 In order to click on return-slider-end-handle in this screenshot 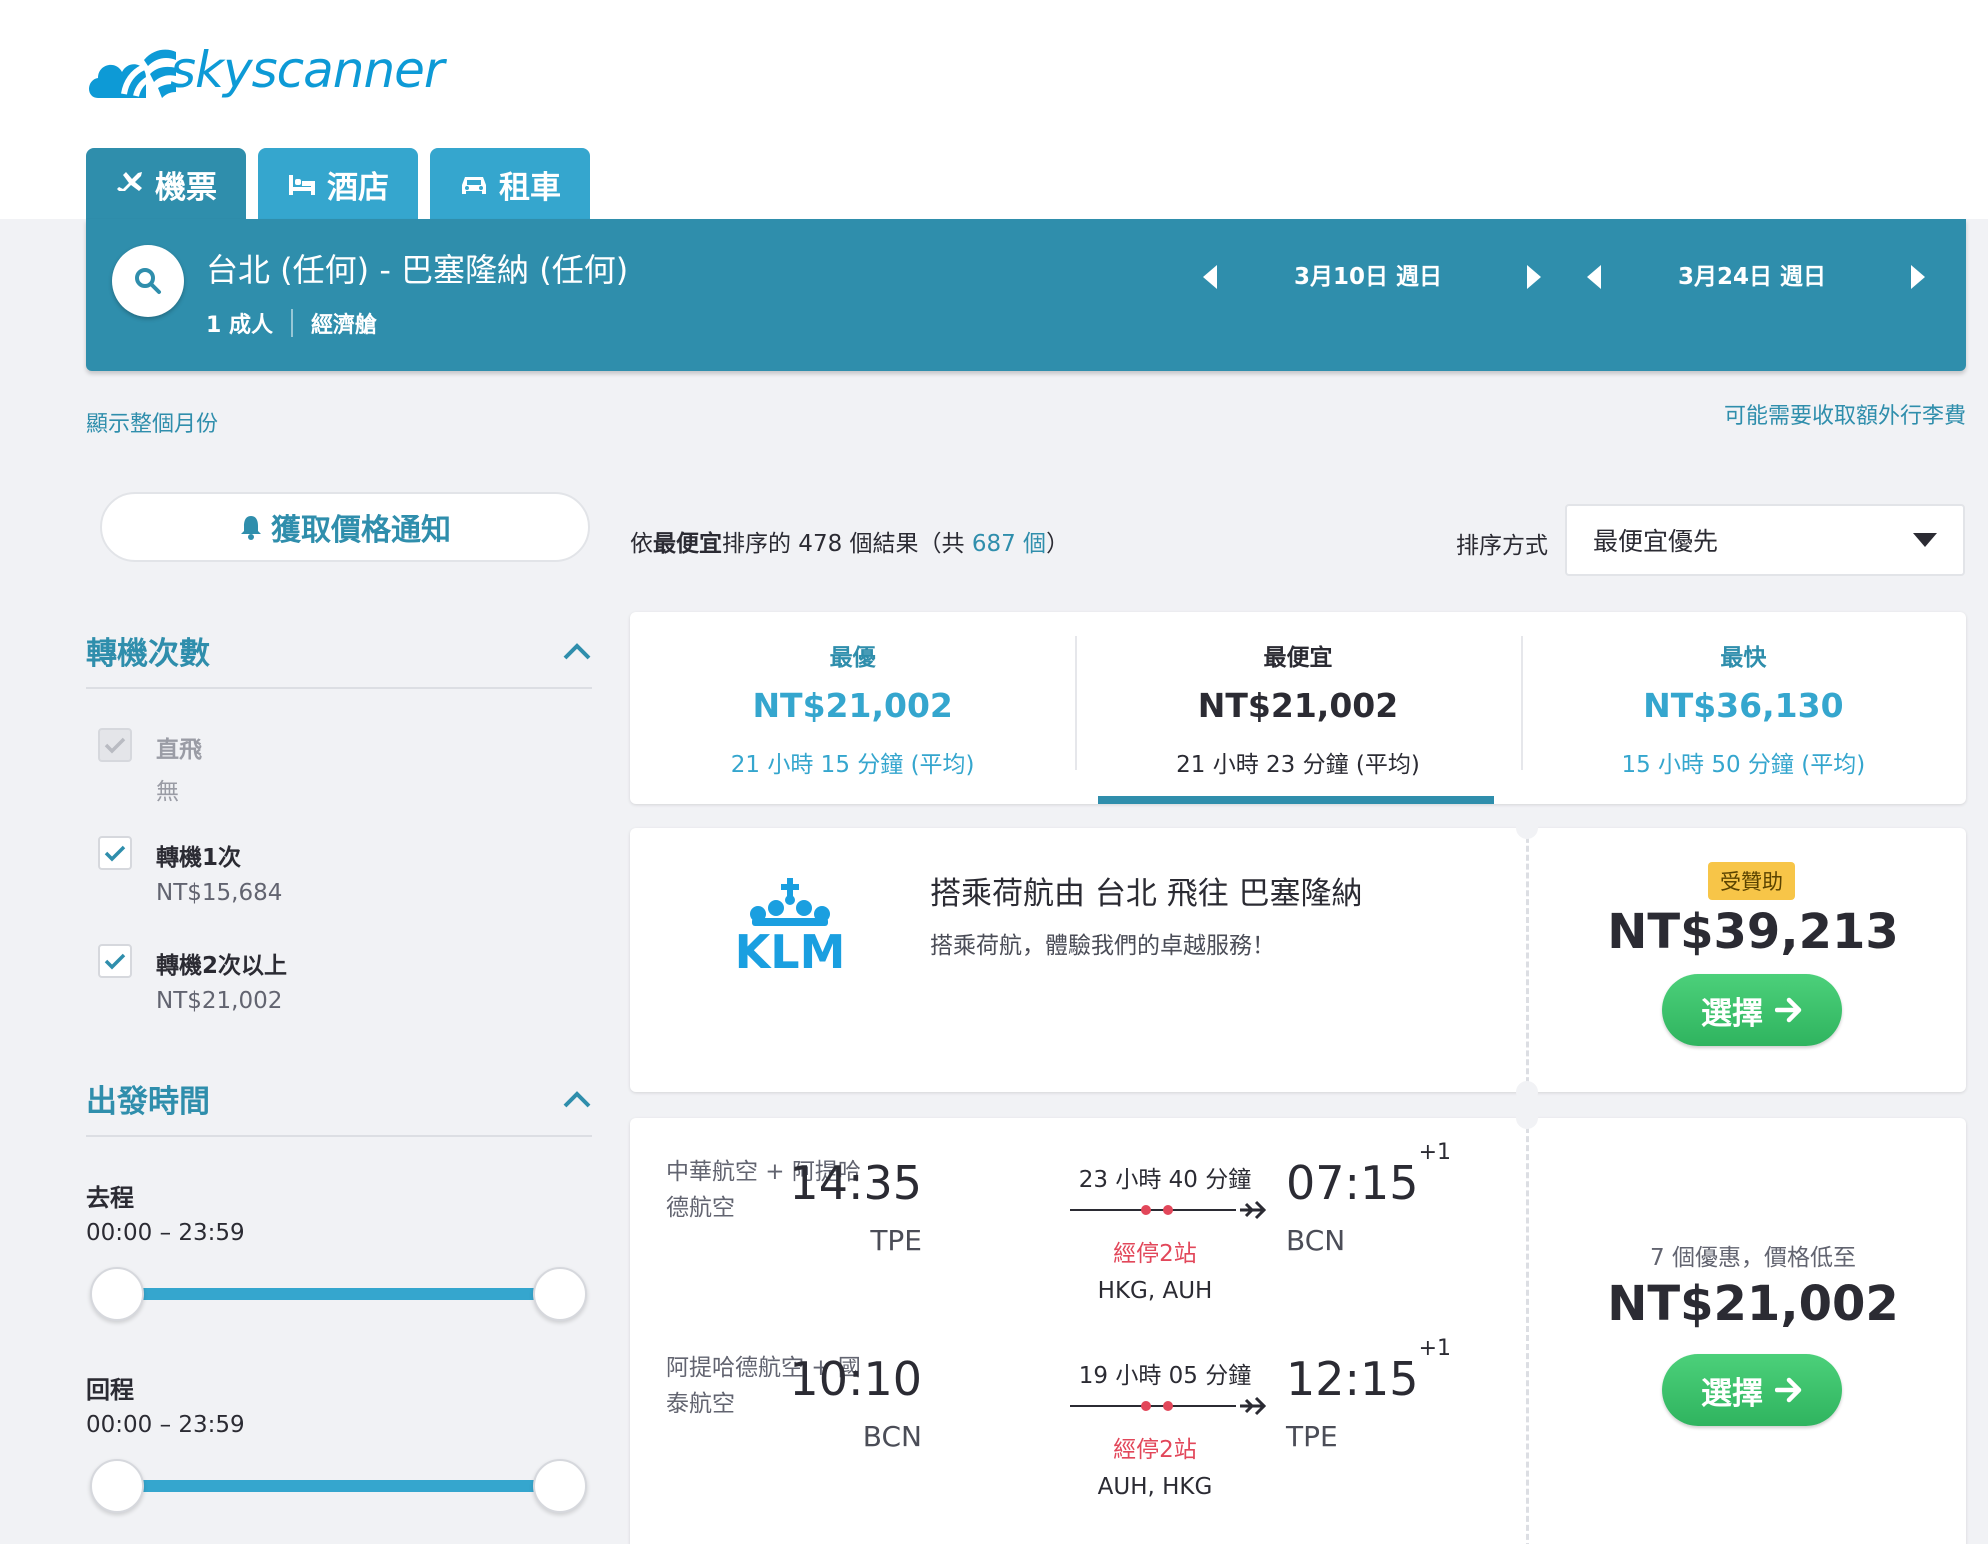, I will do `click(560, 1486)`.